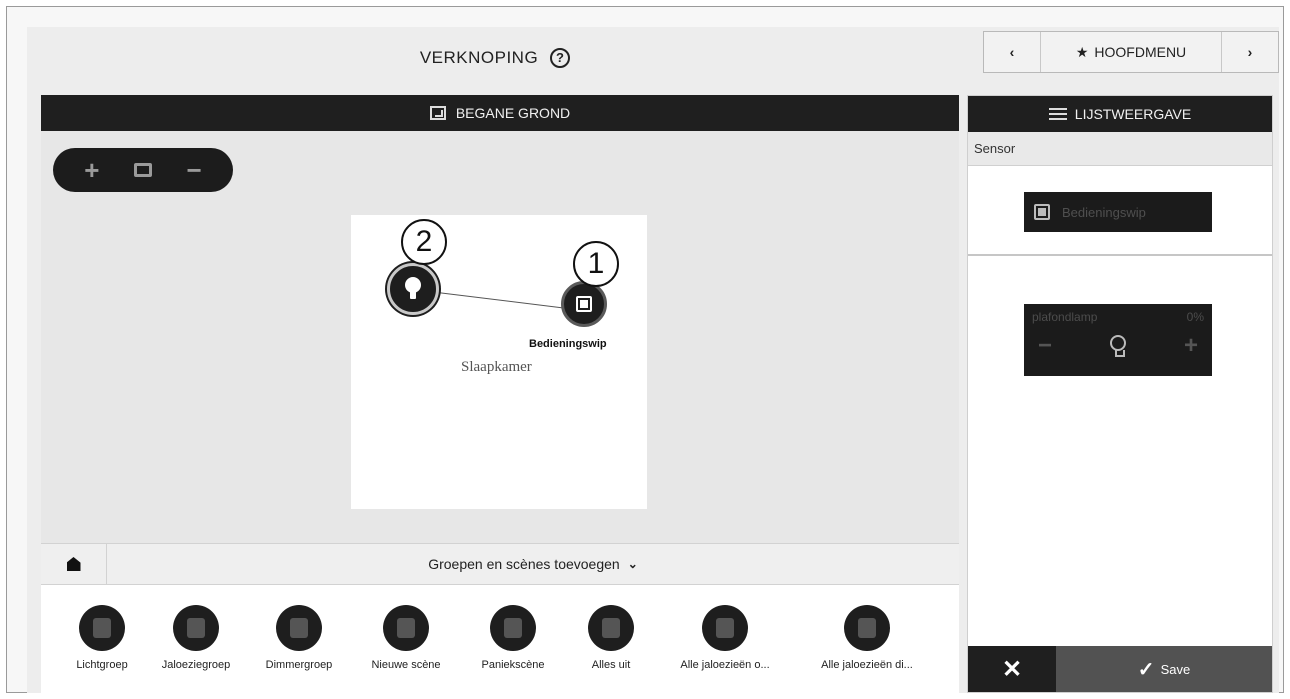 Image resolution: width=1290 pixels, height=699 pixels. What do you see at coordinates (568, 344) in the screenshot?
I see `device-label: Bedieningswip` at bounding box center [568, 344].